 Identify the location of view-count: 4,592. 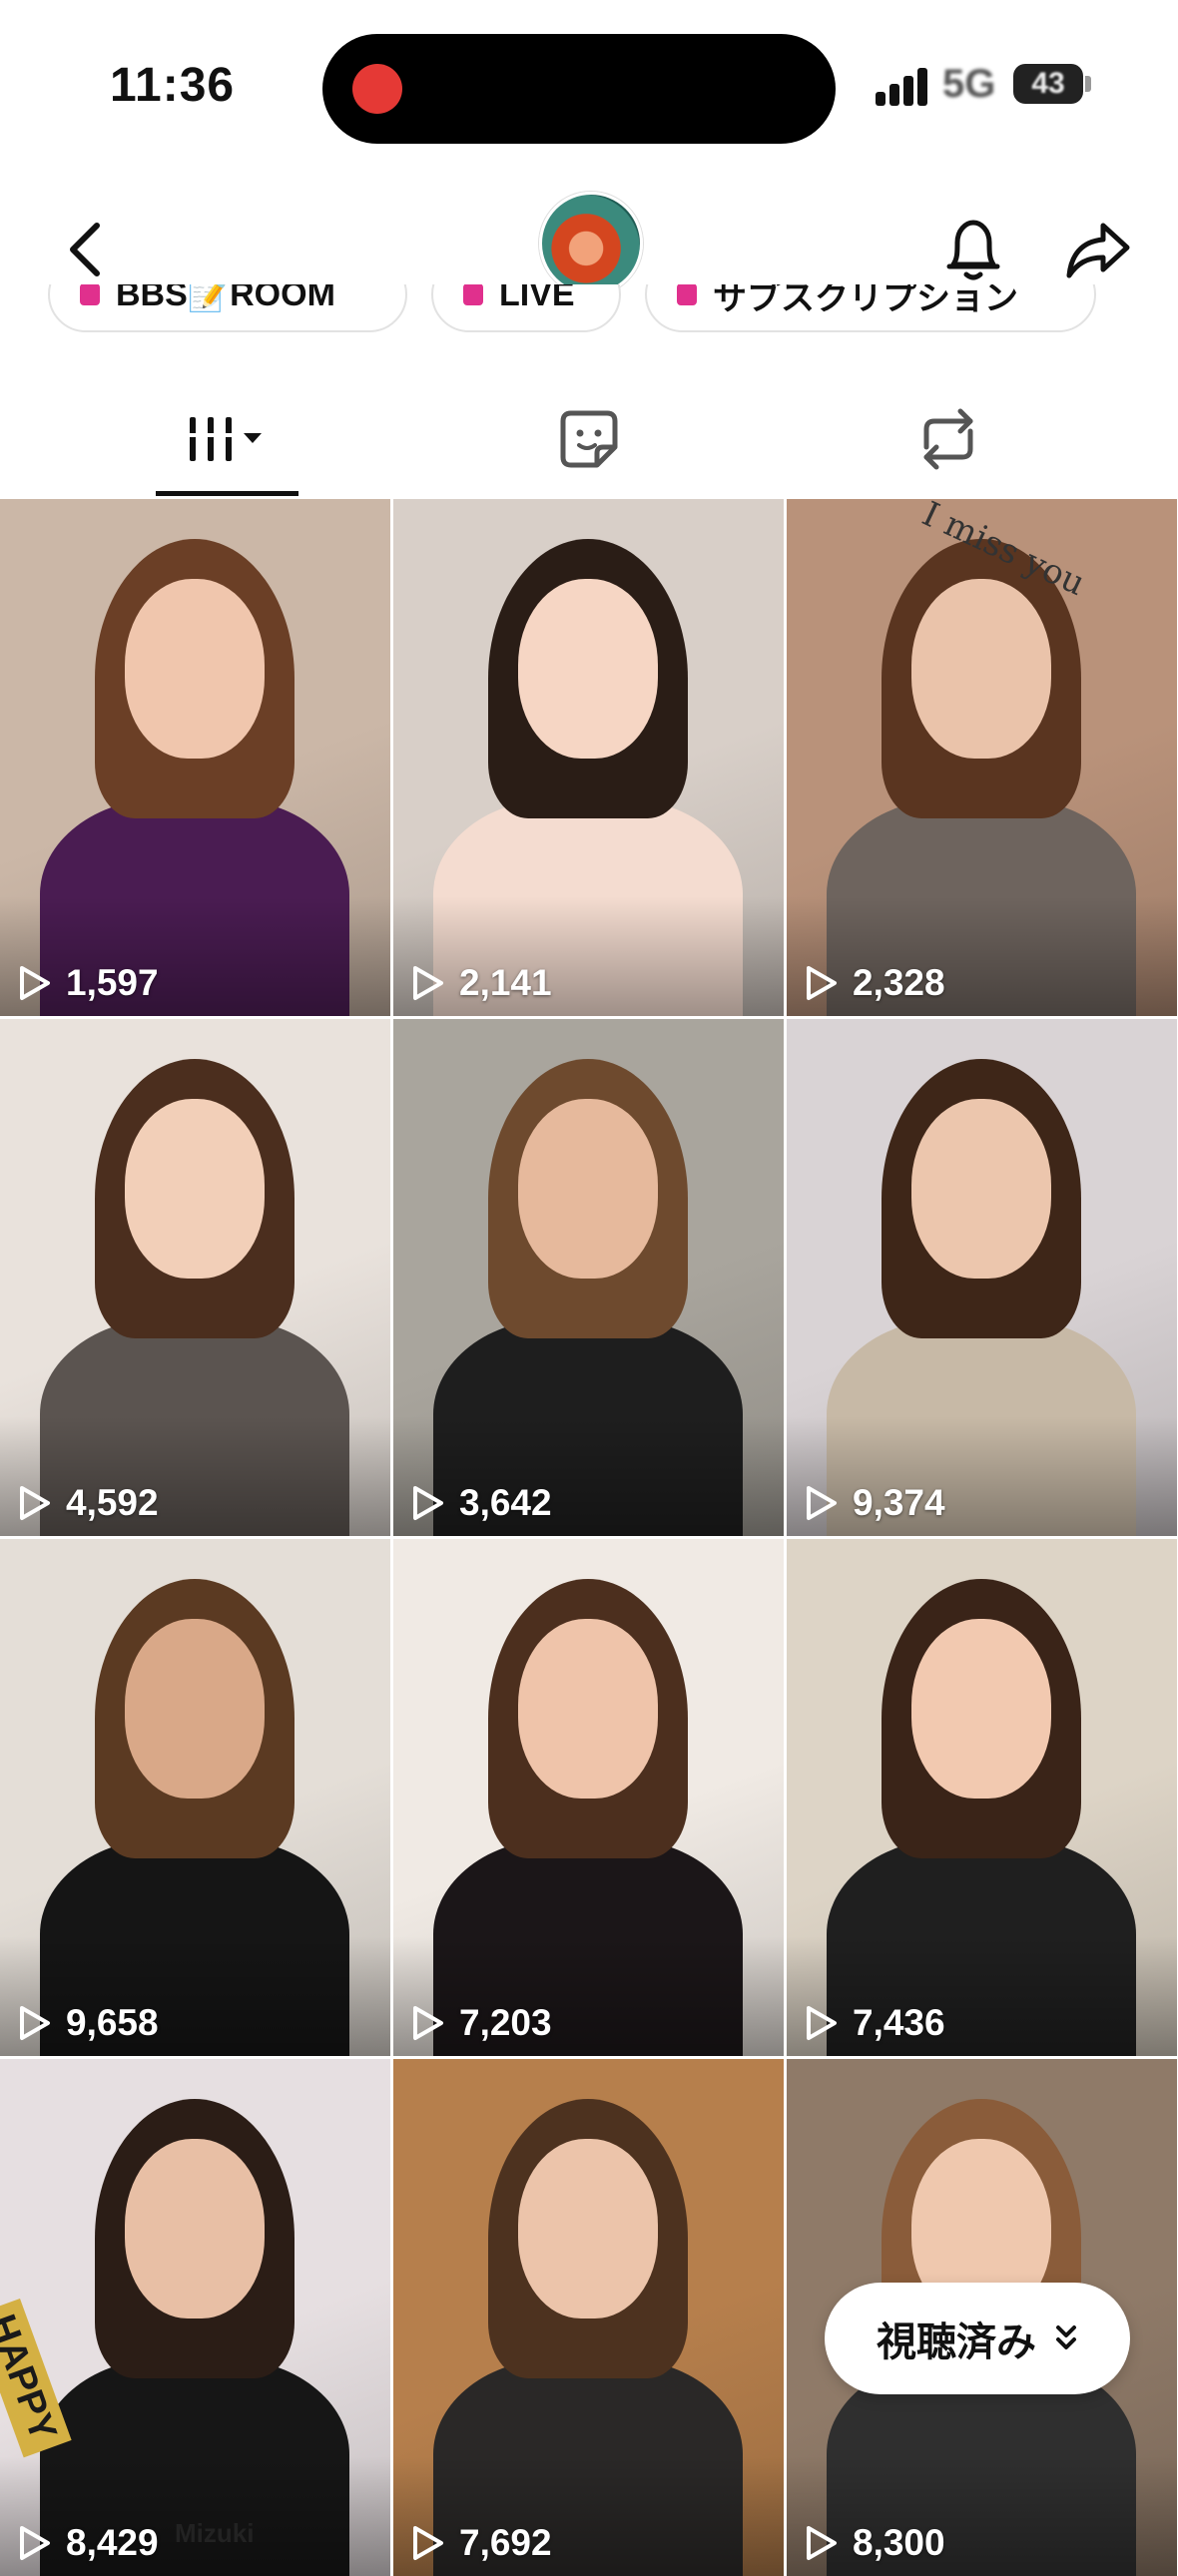
(88, 1503).